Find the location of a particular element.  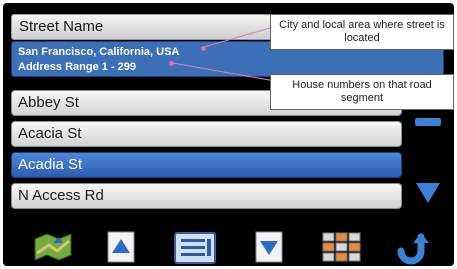

street-label: Acacia St is located at coordinates (50, 133).